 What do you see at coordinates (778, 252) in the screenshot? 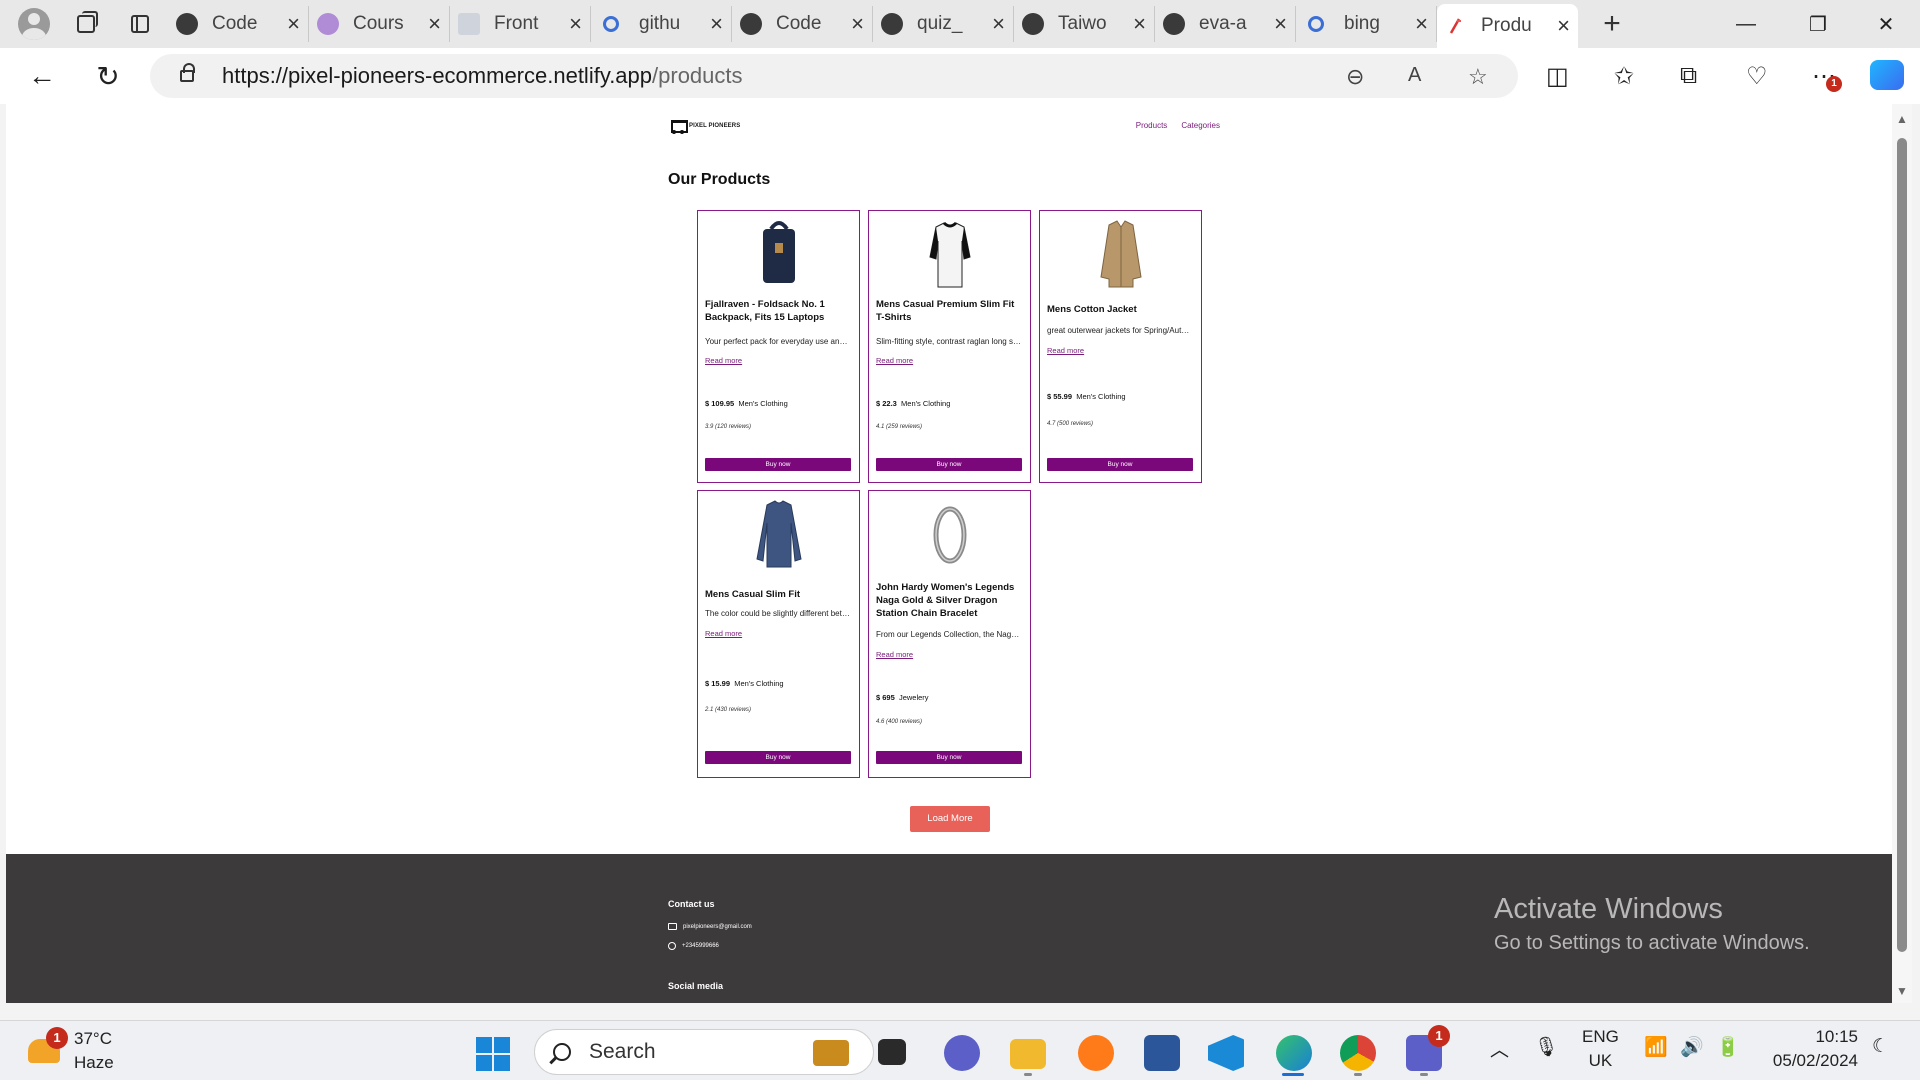
I see `backpack-image` at bounding box center [778, 252].